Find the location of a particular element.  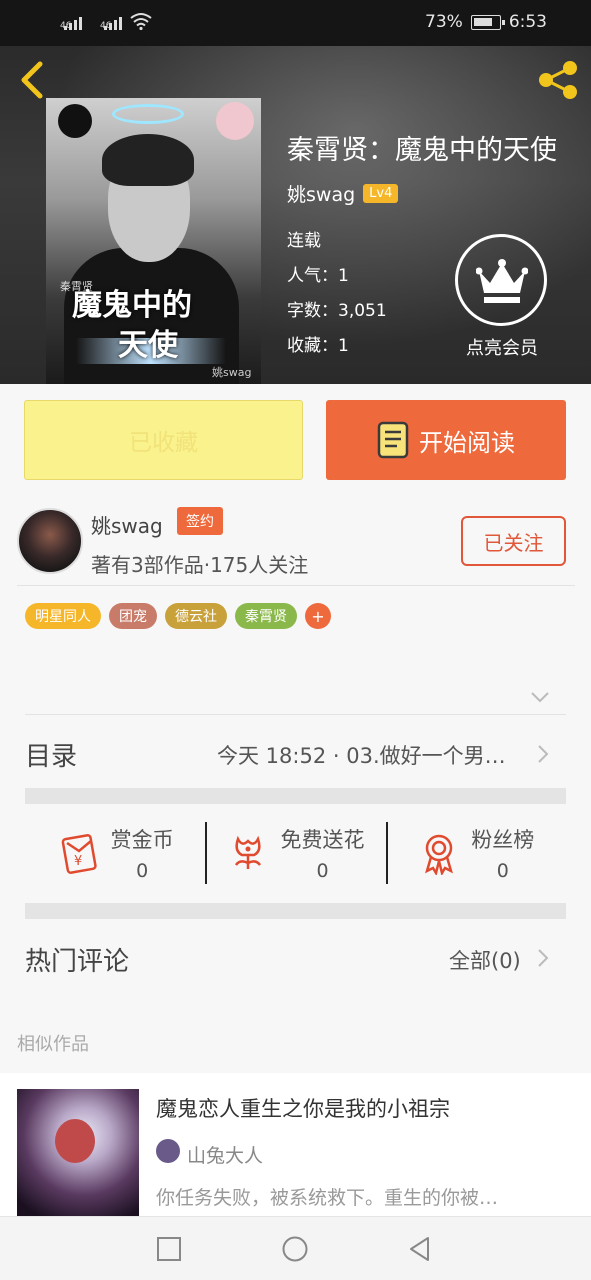

back-arrow-icon is located at coordinates (31, 80).